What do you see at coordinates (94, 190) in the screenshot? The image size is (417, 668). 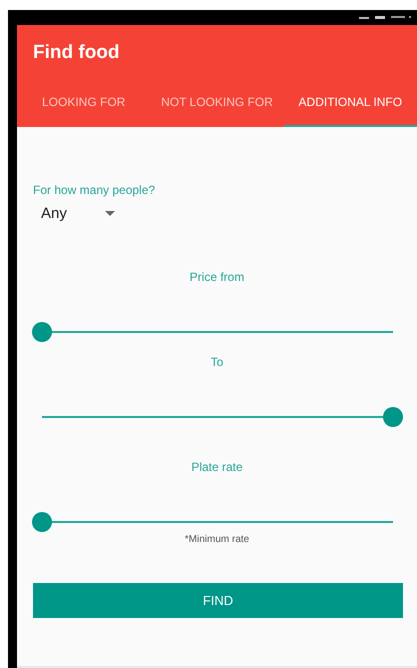 I see `field-label: For how many people?` at bounding box center [94, 190].